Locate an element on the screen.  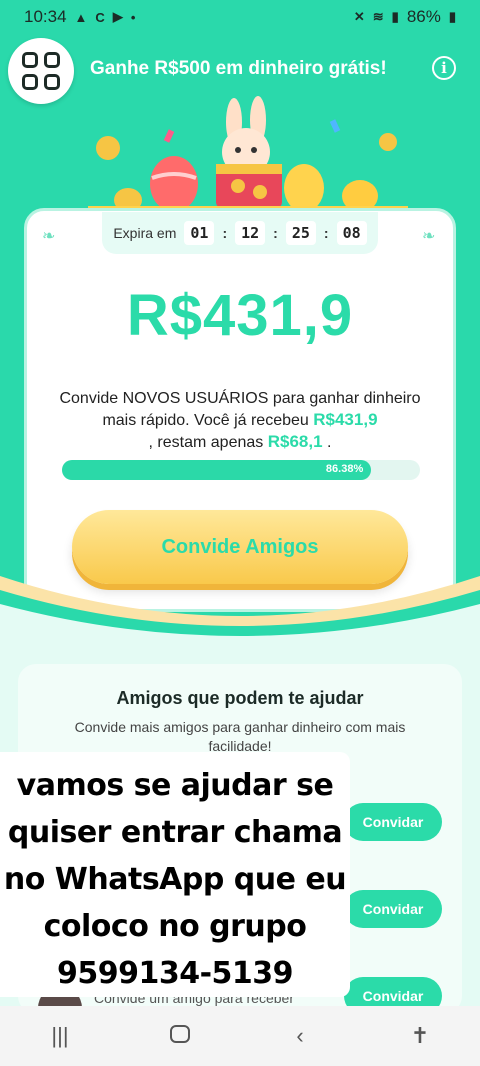
sync-icon: C is located at coordinates (100, 17).